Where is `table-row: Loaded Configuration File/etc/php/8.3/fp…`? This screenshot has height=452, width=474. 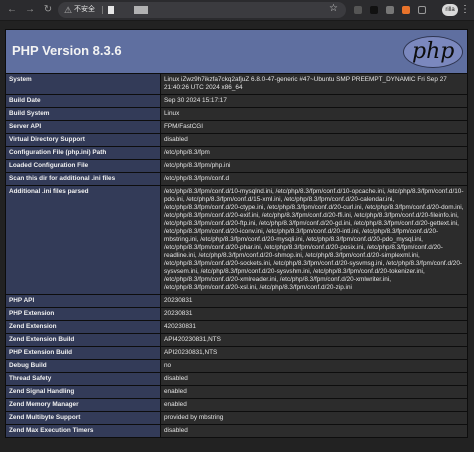 table-row: Loaded Configuration File/etc/php/8.3/fp… is located at coordinates (236, 166).